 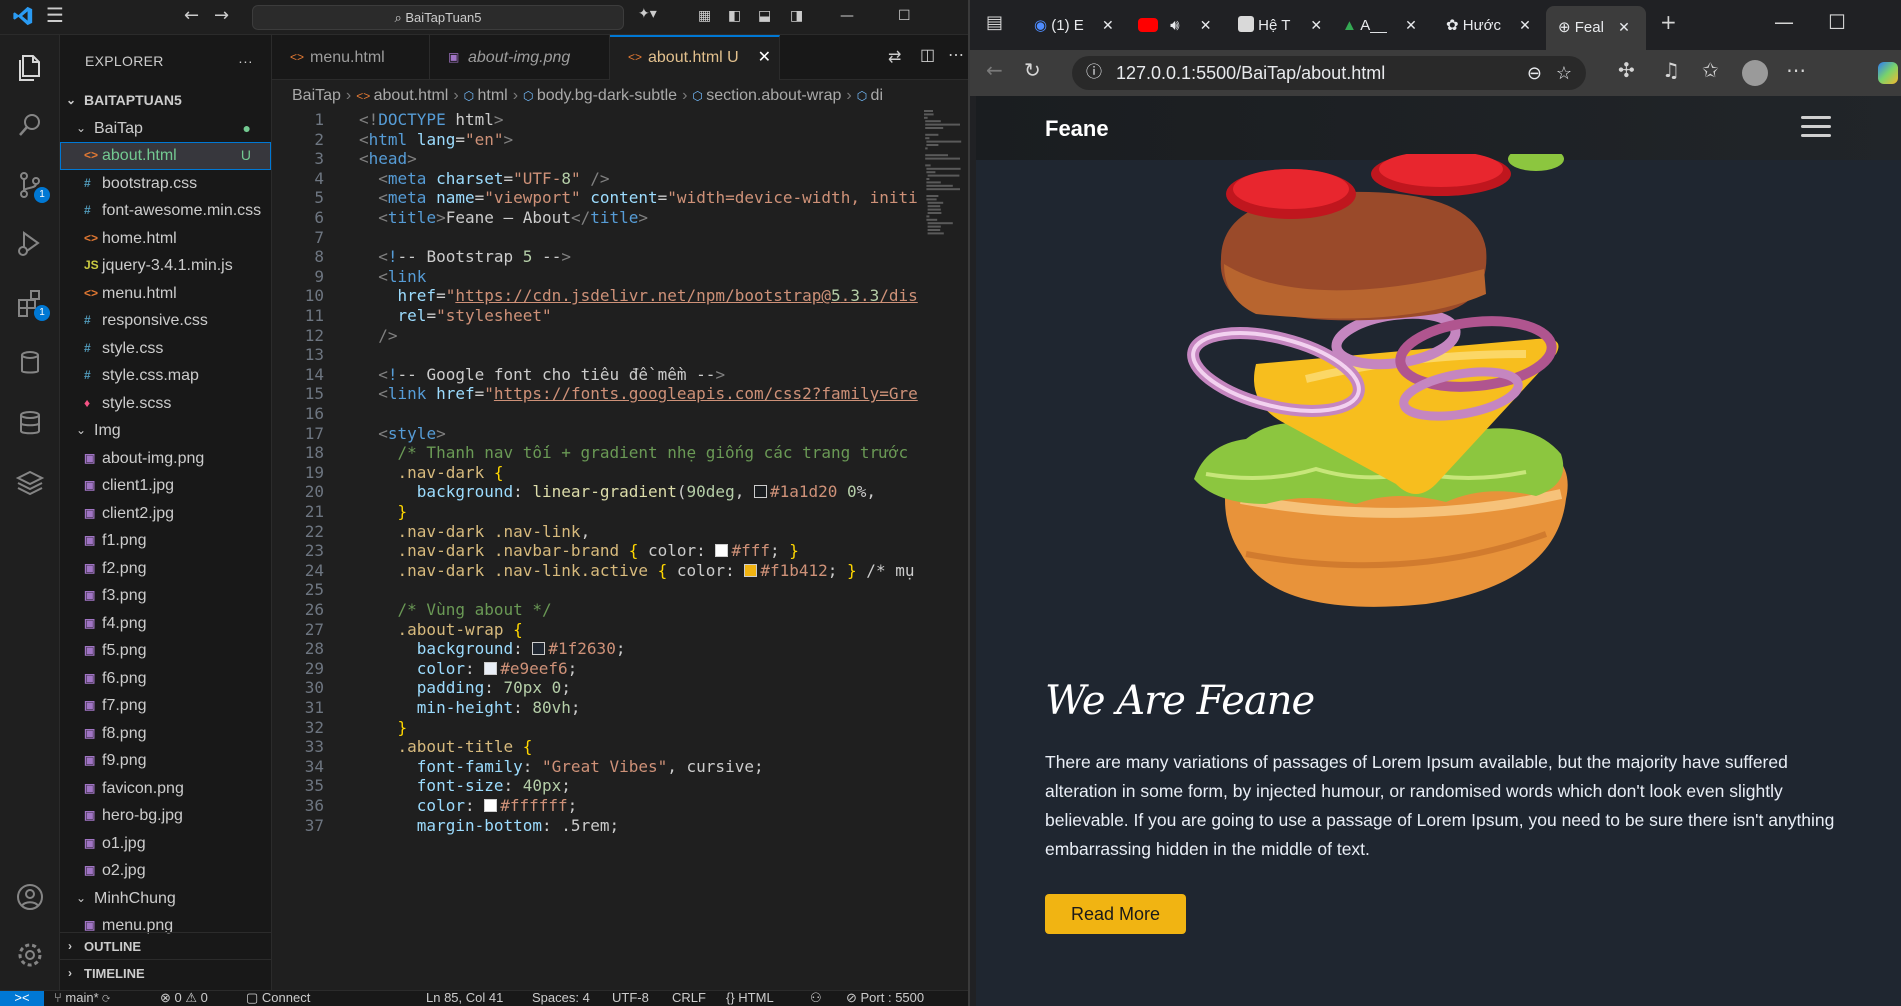 I want to click on file-item: # style.css, so click(x=165, y=349).